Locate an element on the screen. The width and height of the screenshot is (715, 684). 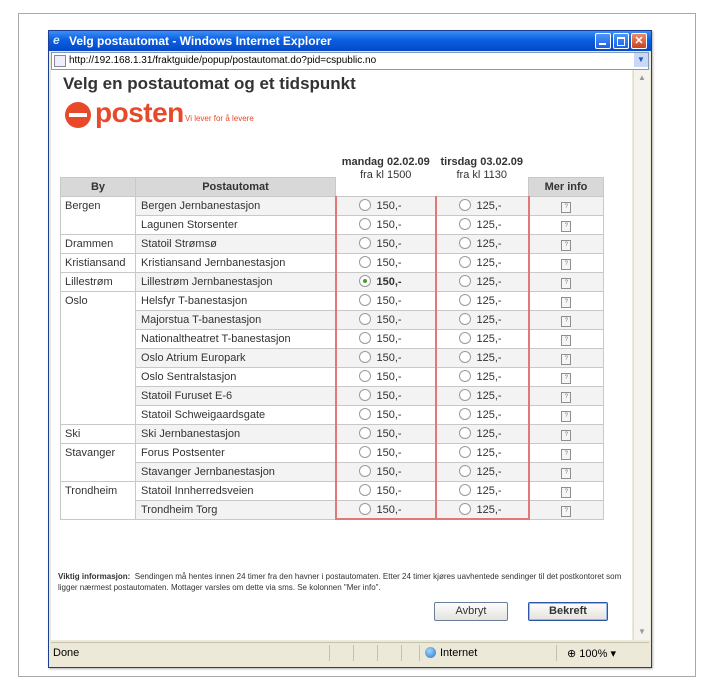
security-zone: Internet is located at coordinates (451, 653).